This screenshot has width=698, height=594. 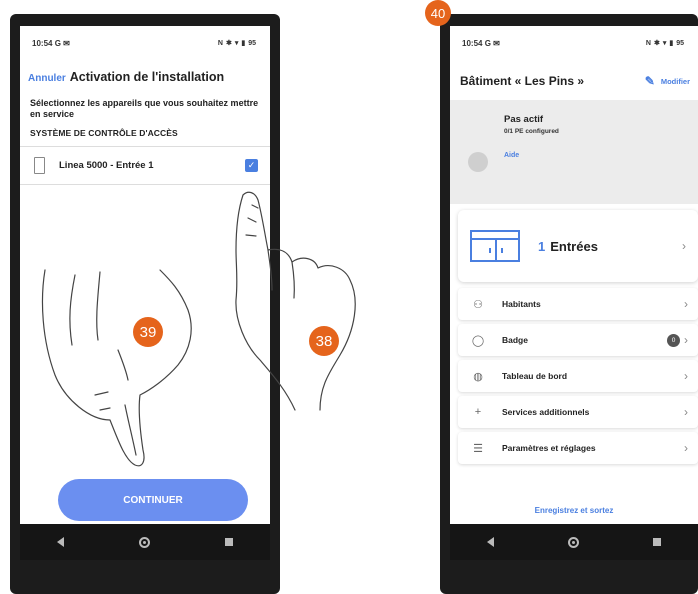 I want to click on badge-count: 0, so click(x=673, y=340).